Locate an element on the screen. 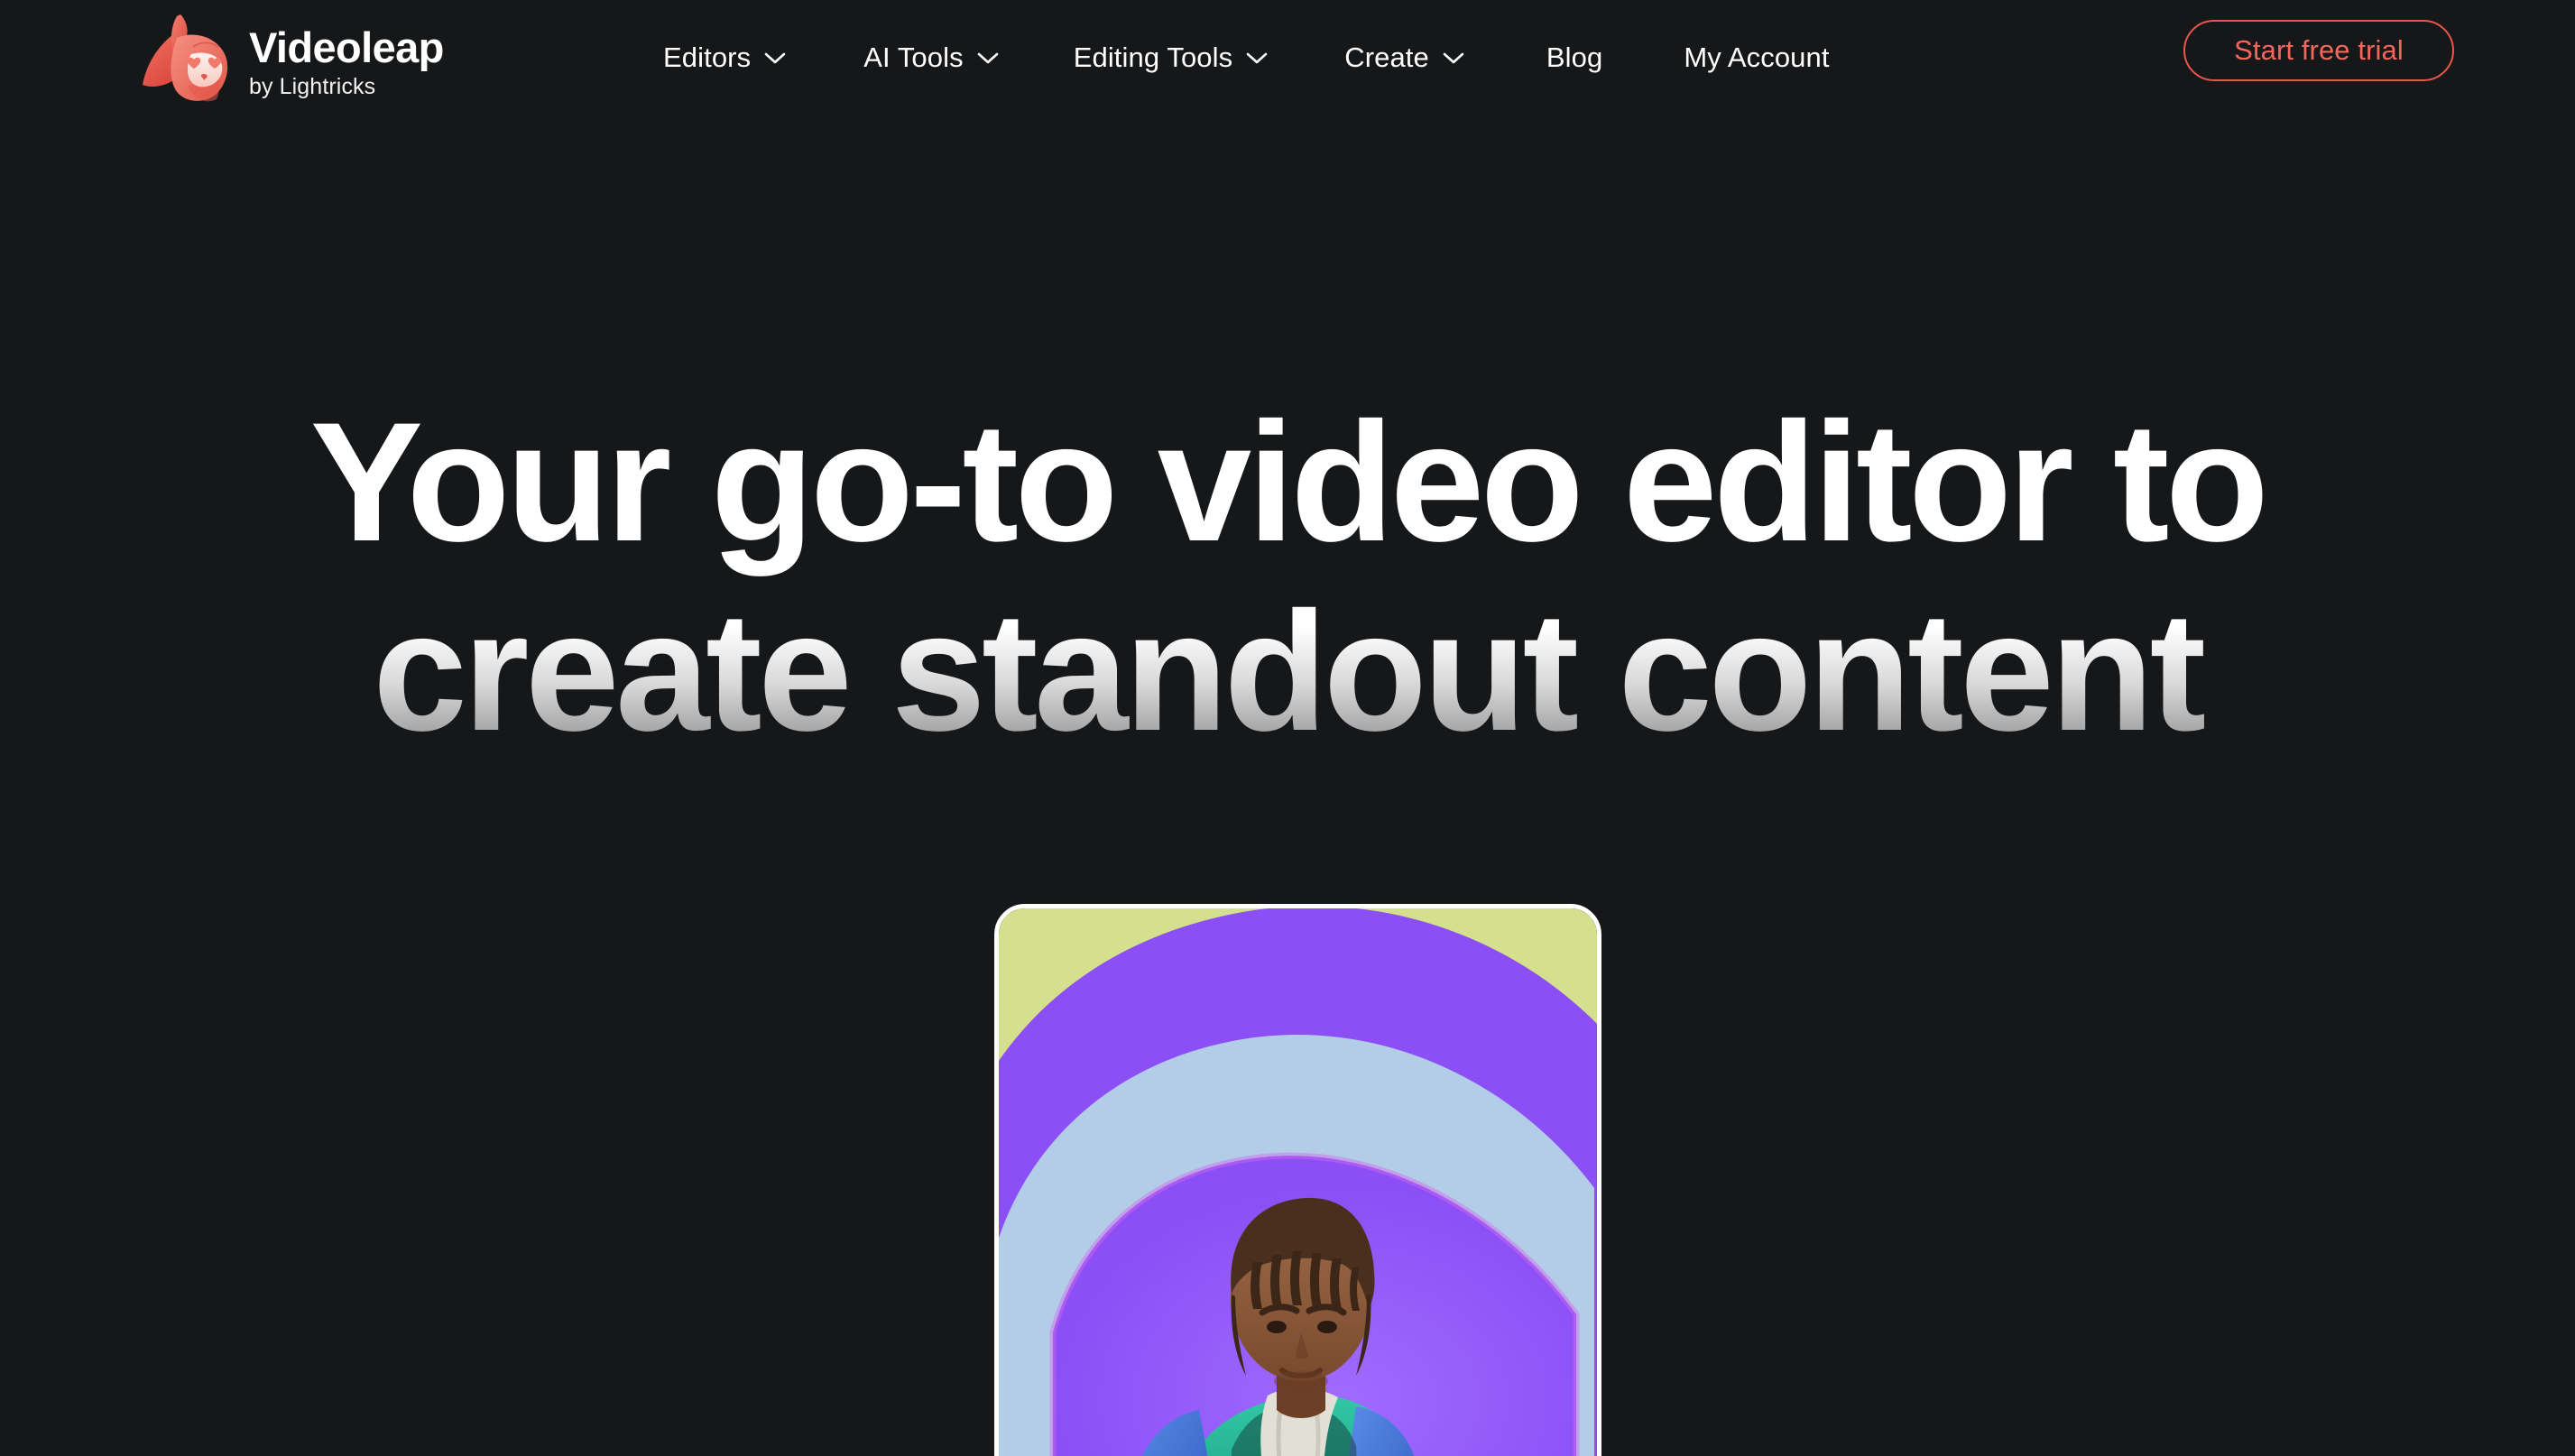 The width and height of the screenshot is (2575, 1456). video-preview-content is located at coordinates (1298, 1182).